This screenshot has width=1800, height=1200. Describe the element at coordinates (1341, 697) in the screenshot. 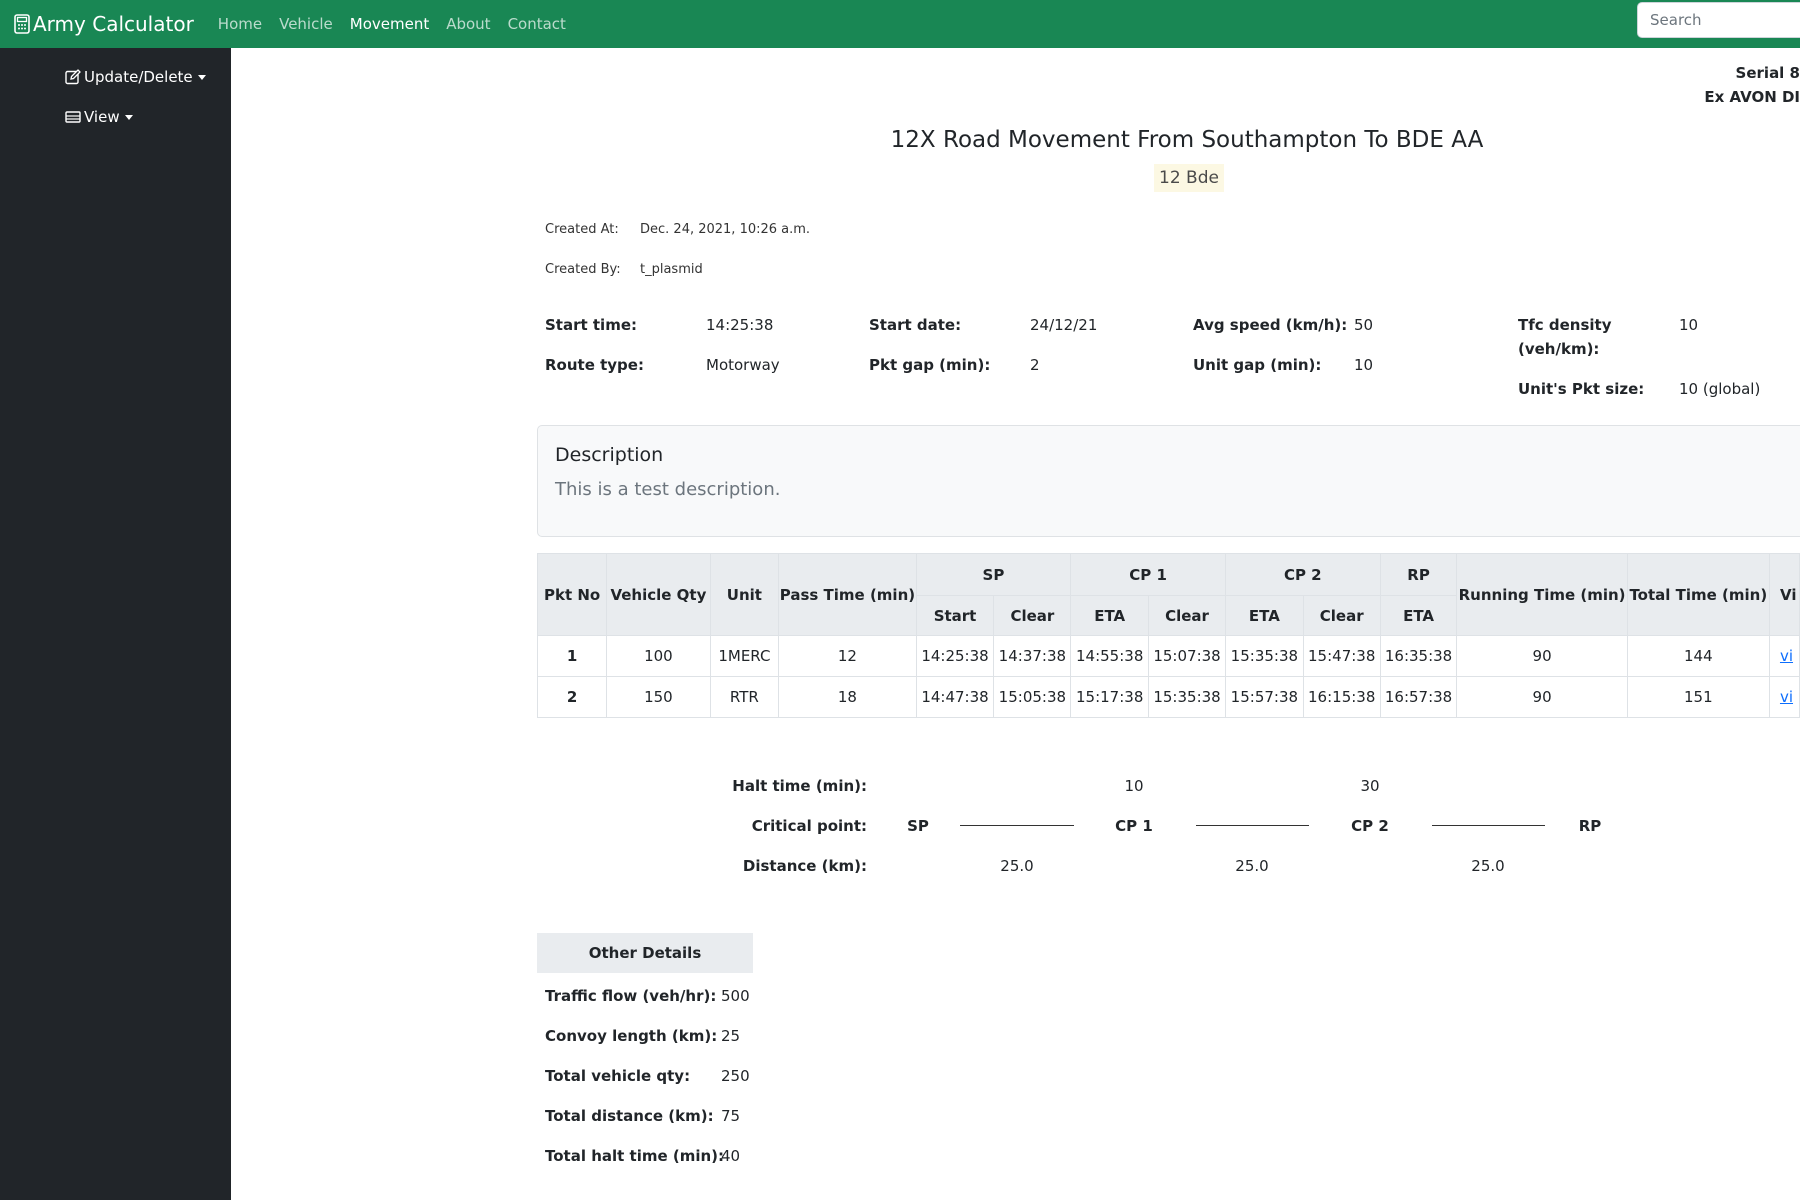

I see `cell-cp2-clear: 16:15:38` at that location.